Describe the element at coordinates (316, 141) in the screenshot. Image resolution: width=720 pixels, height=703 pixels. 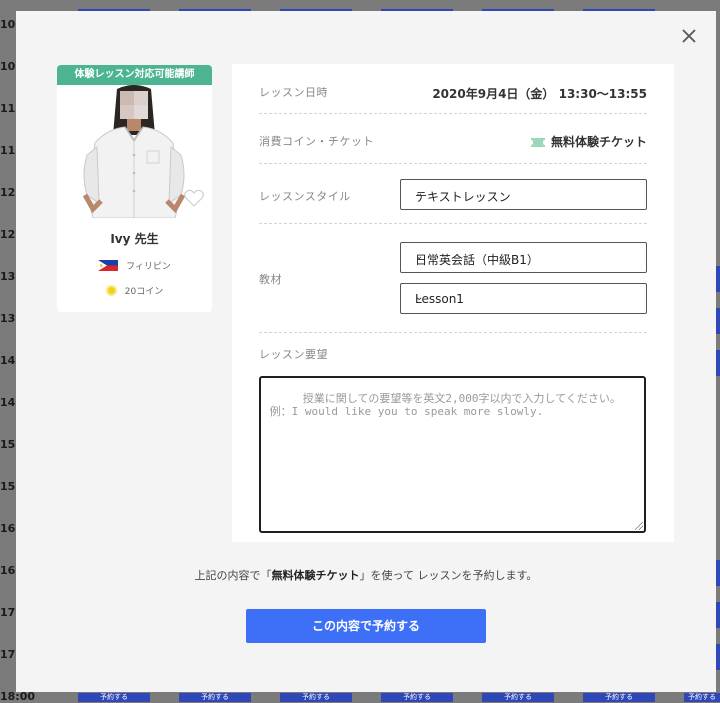
I see `ticket-label: 消費コイン・チケット` at that location.